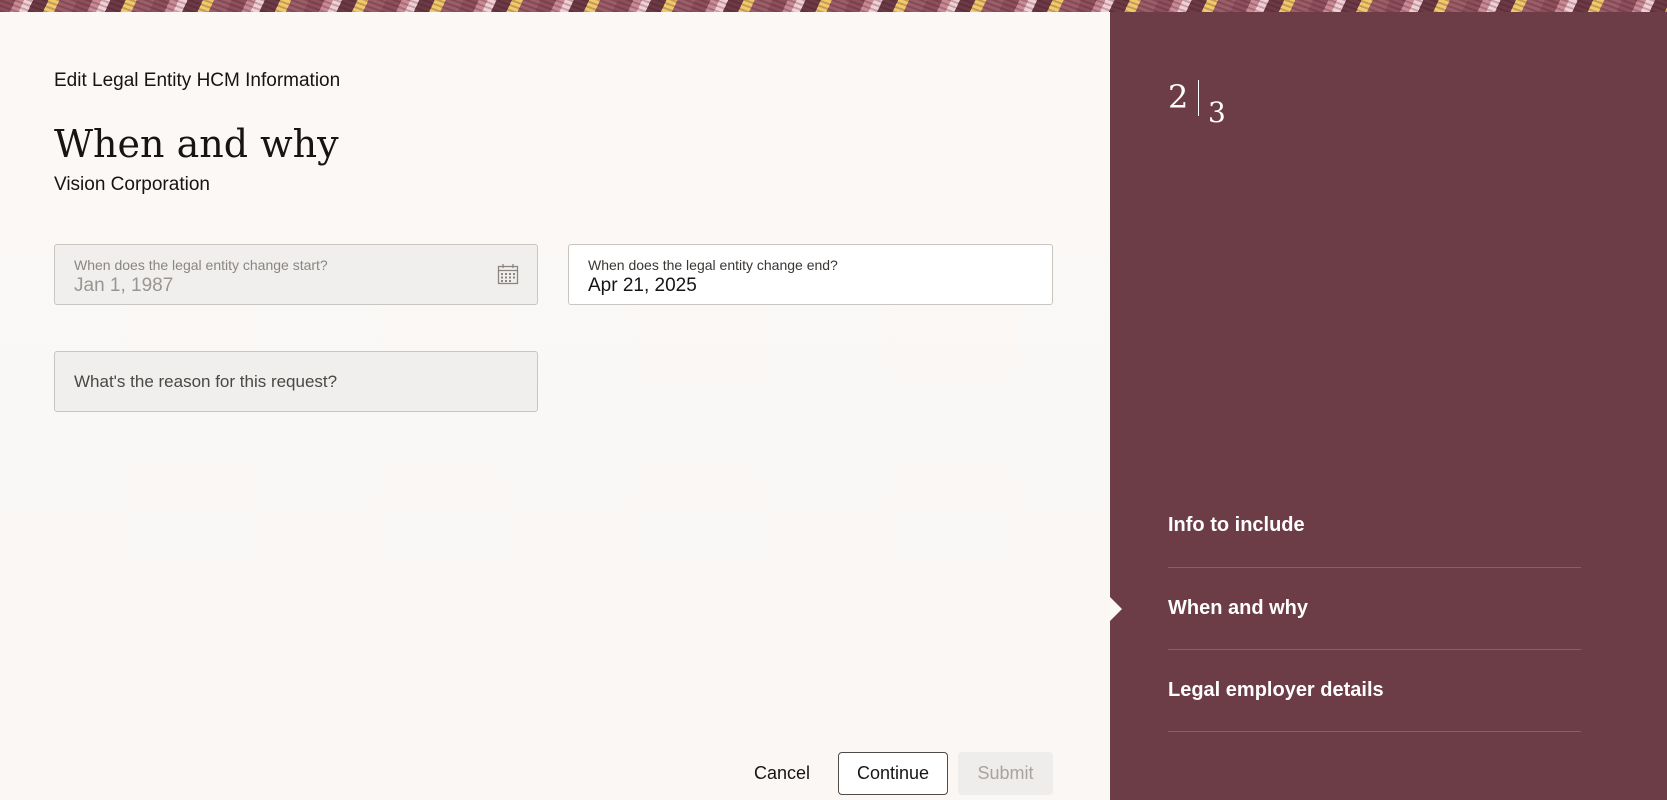  What do you see at coordinates (1374, 526) in the screenshot?
I see `step-info-to-include: Info to include` at bounding box center [1374, 526].